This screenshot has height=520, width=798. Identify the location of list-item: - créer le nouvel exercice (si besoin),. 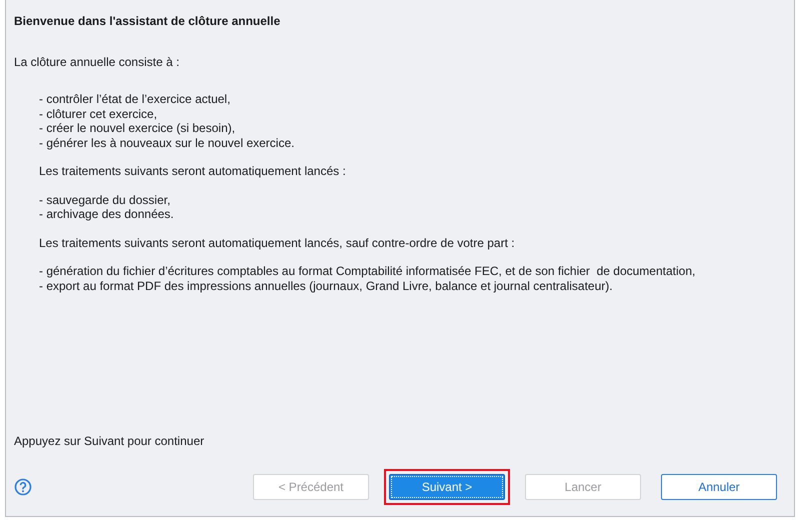
(137, 128).